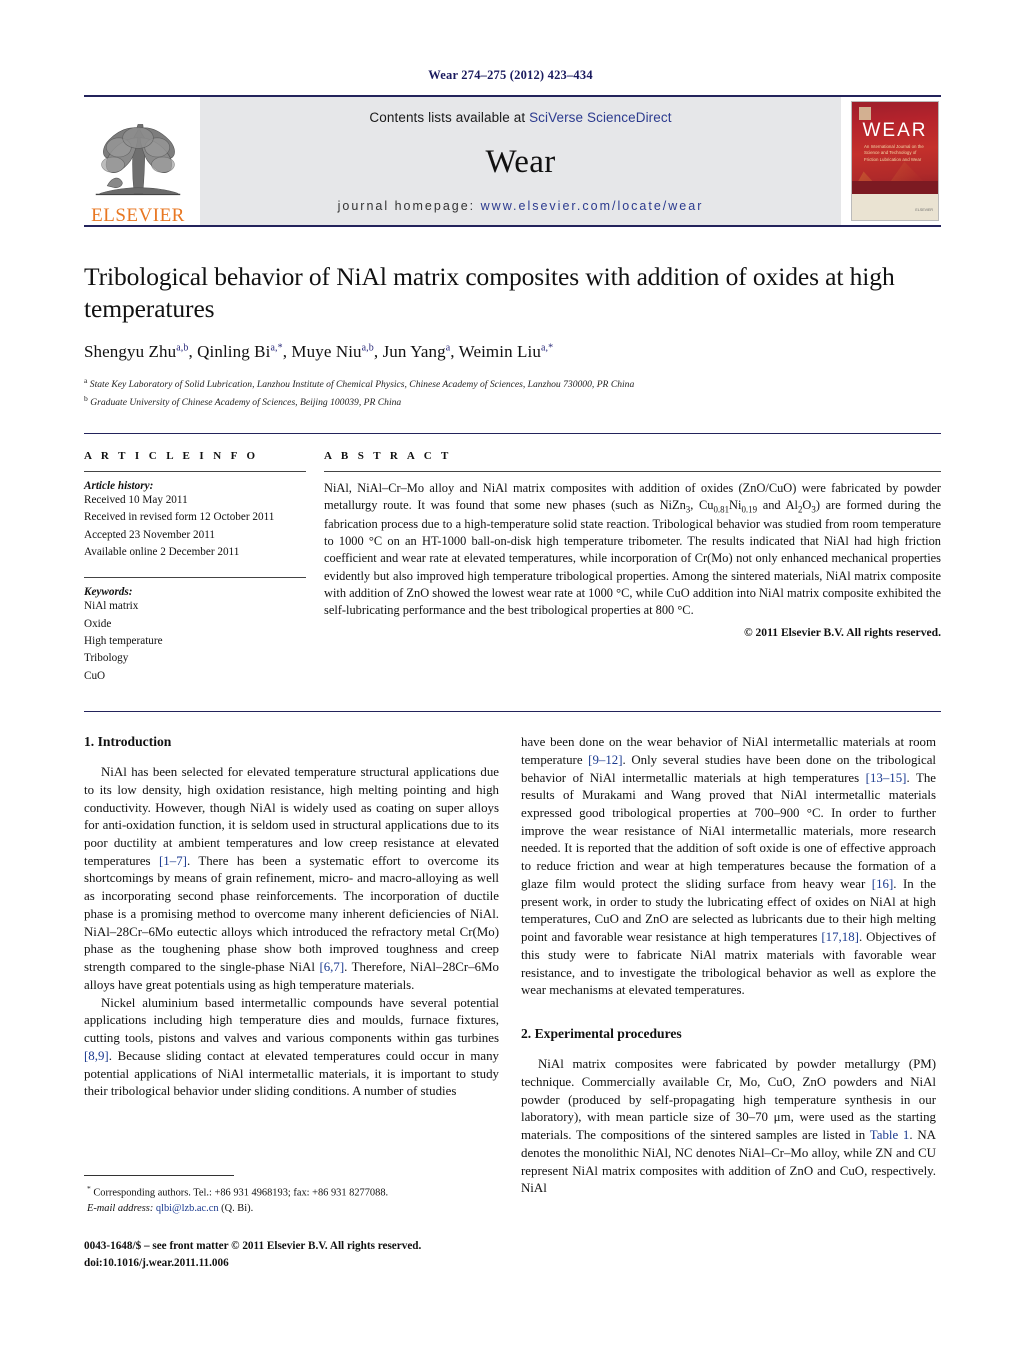  Describe the element at coordinates (159, 1175) in the screenshot. I see `footnote-rule` at that location.